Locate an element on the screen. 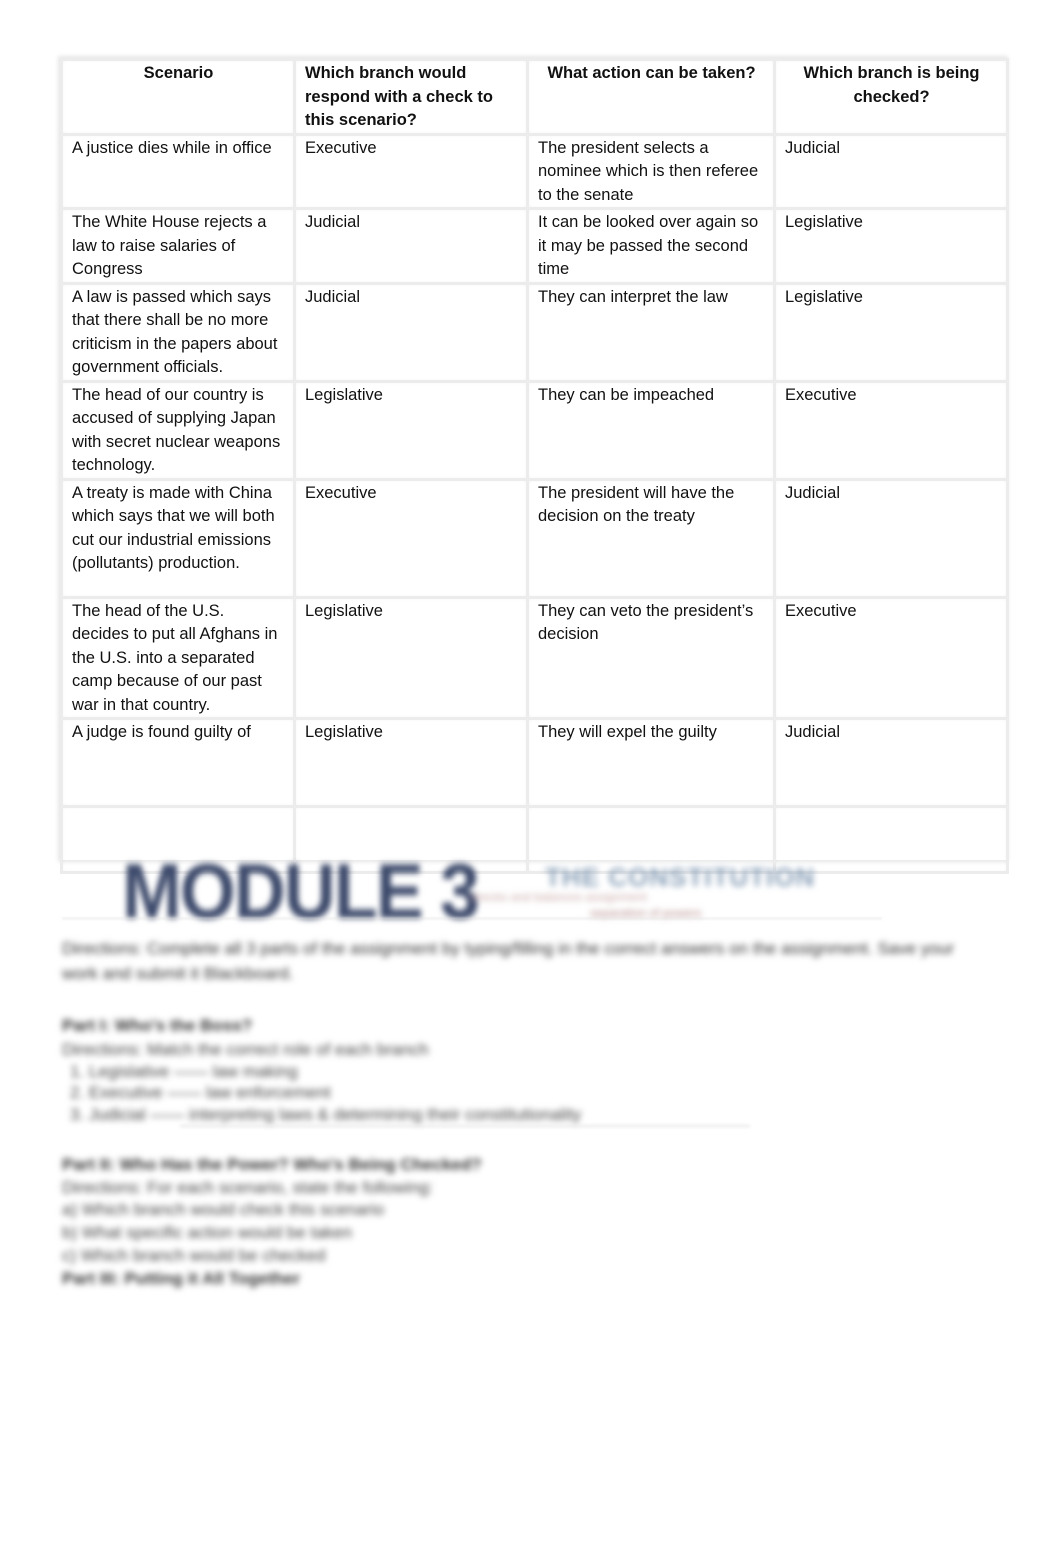  part1-item: 2. Executive —— law enforcement is located at coordinates (200, 1092).